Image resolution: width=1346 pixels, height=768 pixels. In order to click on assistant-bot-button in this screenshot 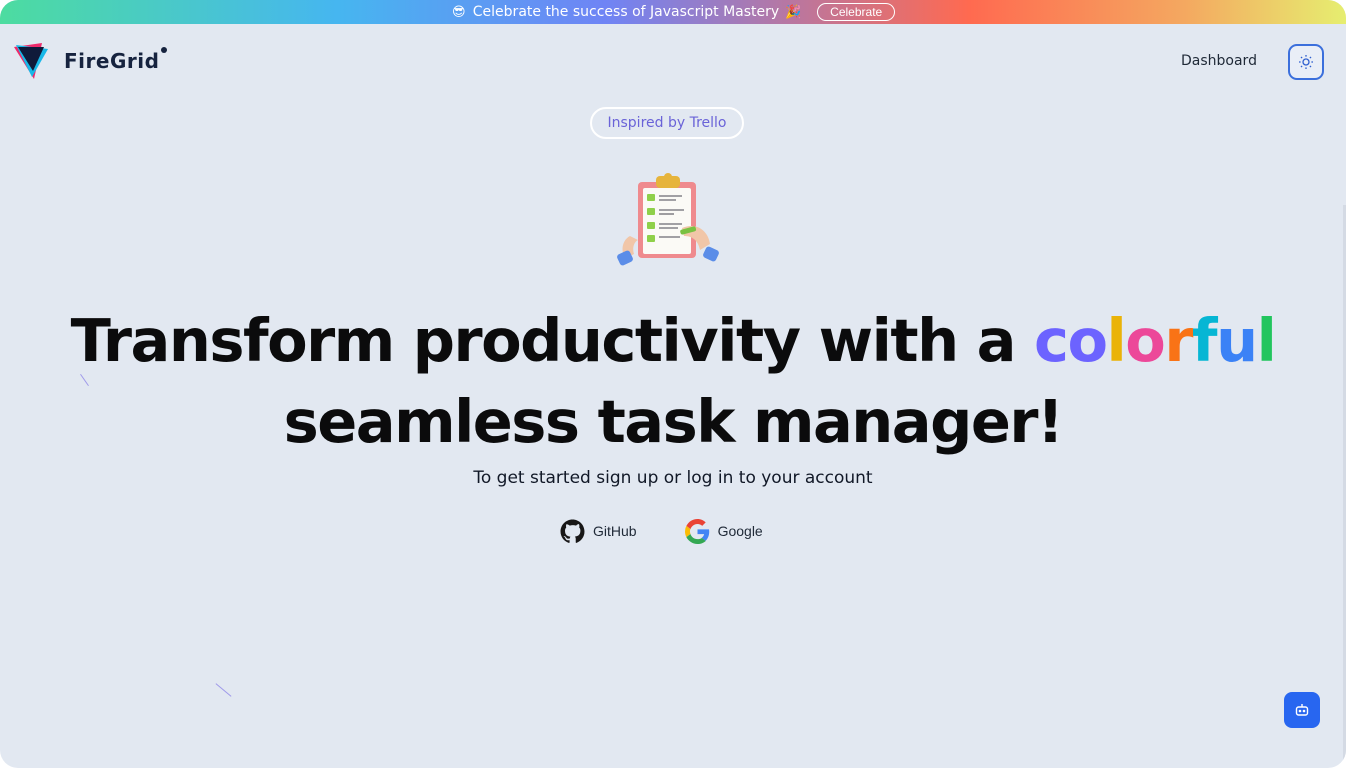, I will do `click(1302, 710)`.